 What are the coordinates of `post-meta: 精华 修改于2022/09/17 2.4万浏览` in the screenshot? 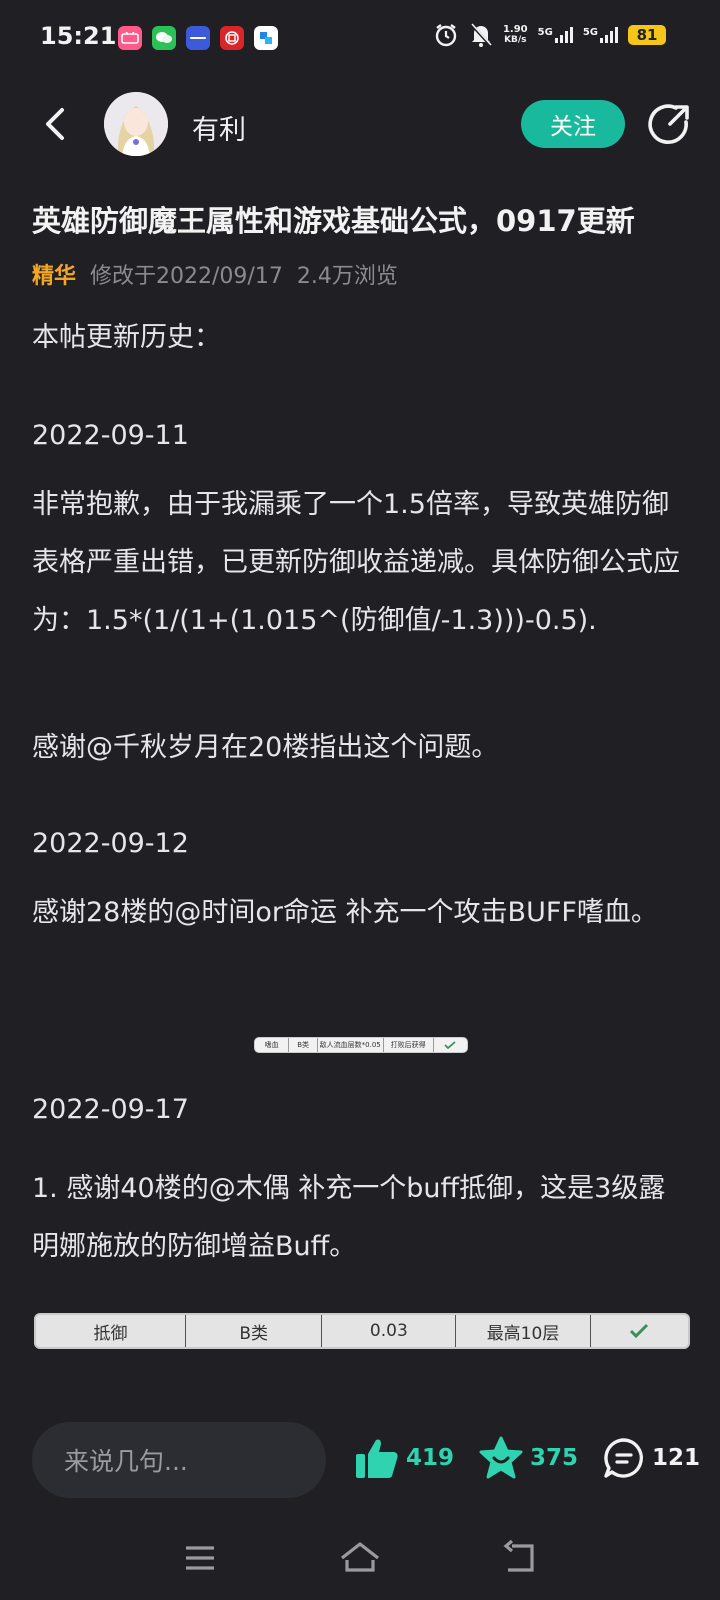 It's located at (215, 274).